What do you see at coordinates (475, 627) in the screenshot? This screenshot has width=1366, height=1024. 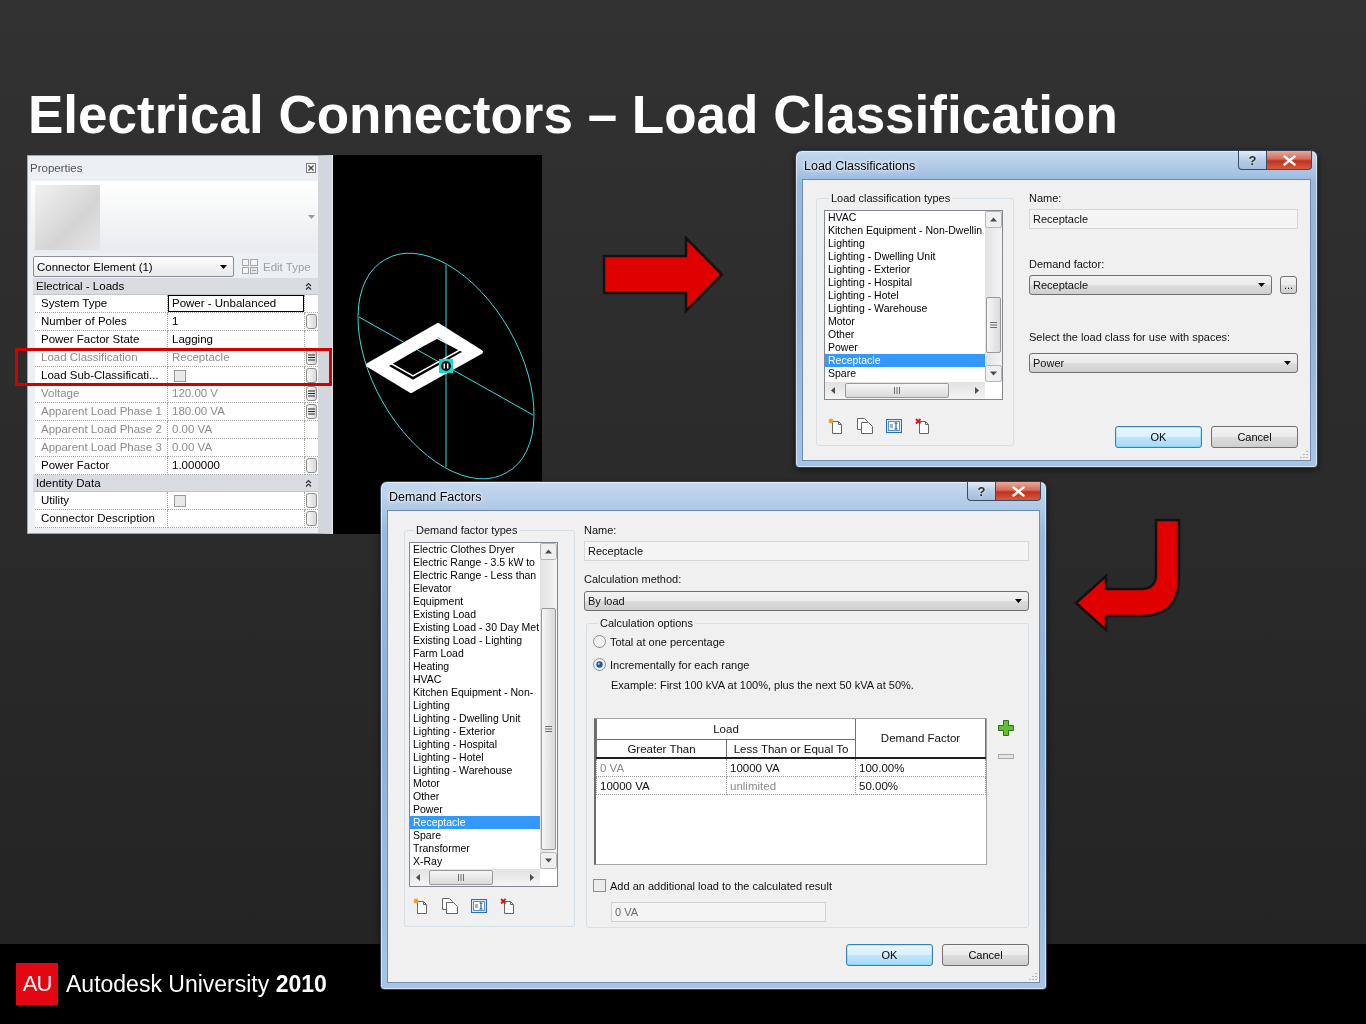 I see `list-item: Existing Load - 30 Day Met` at bounding box center [475, 627].